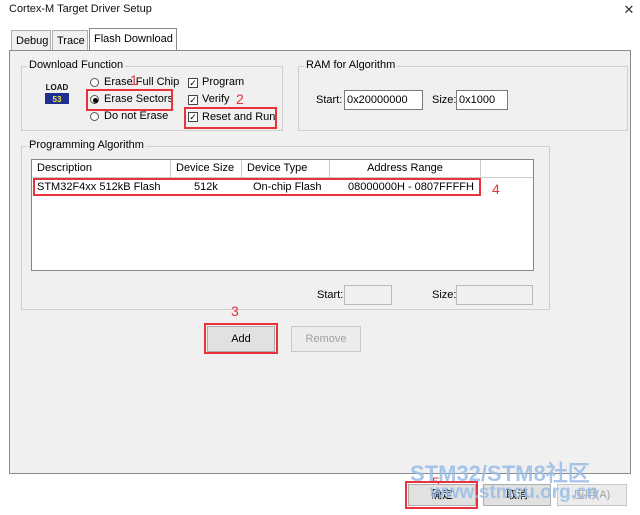  What do you see at coordinates (351, 65) in the screenshot?
I see `ram-for-algorithm-title: RAM for Algorithm` at bounding box center [351, 65].